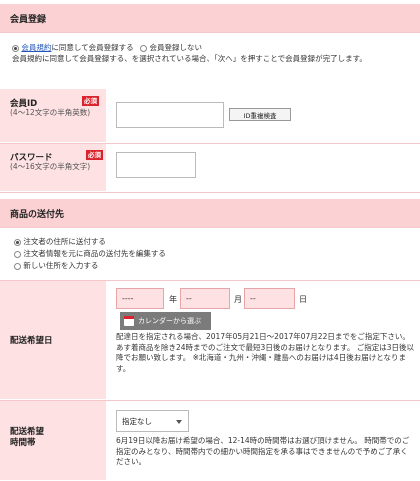 The image size is (420, 481). I want to click on password-hint: (4〜16文字の半角文字), so click(50, 166).